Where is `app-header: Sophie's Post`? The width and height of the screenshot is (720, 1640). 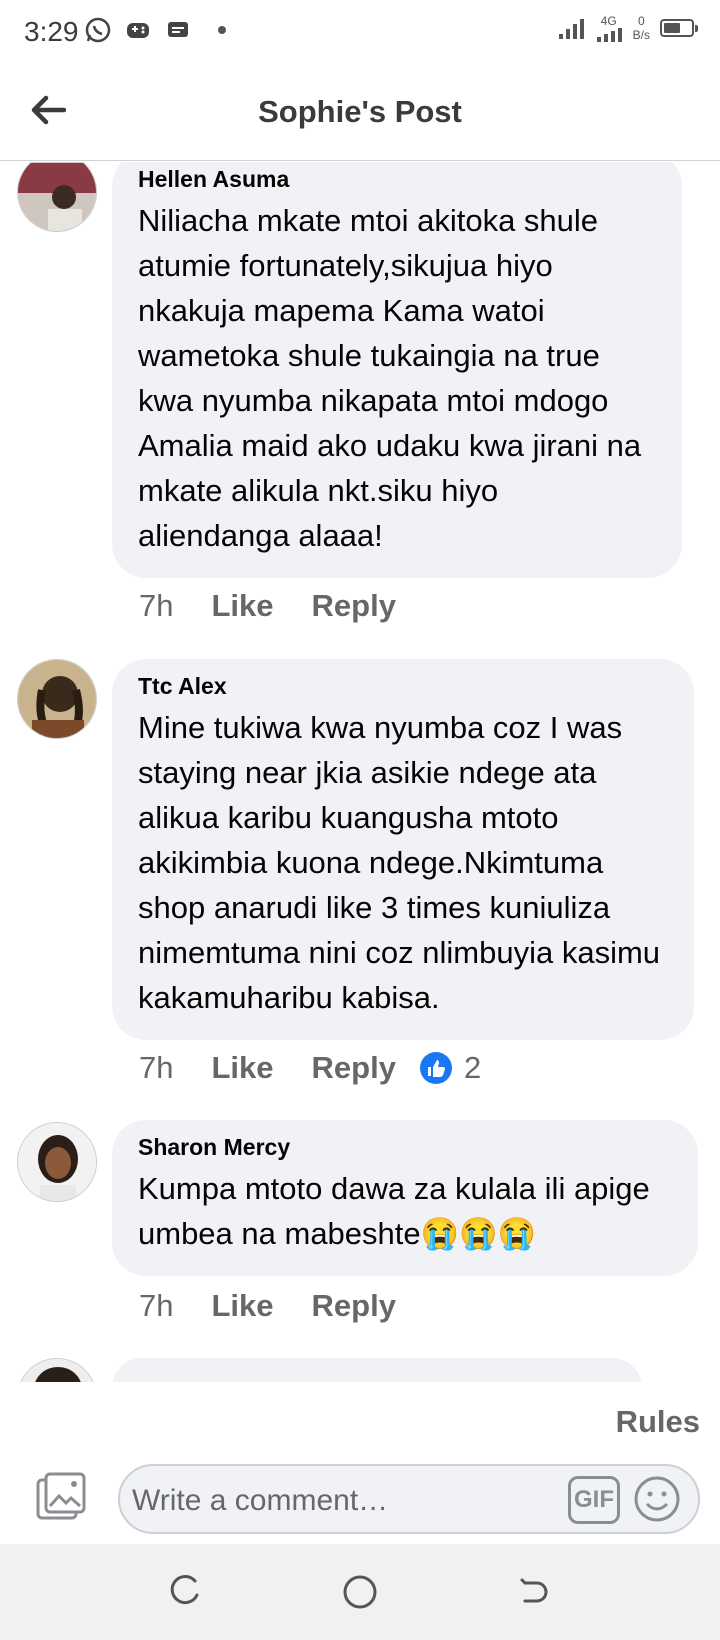 app-header: Sophie's Post is located at coordinates (360, 113).